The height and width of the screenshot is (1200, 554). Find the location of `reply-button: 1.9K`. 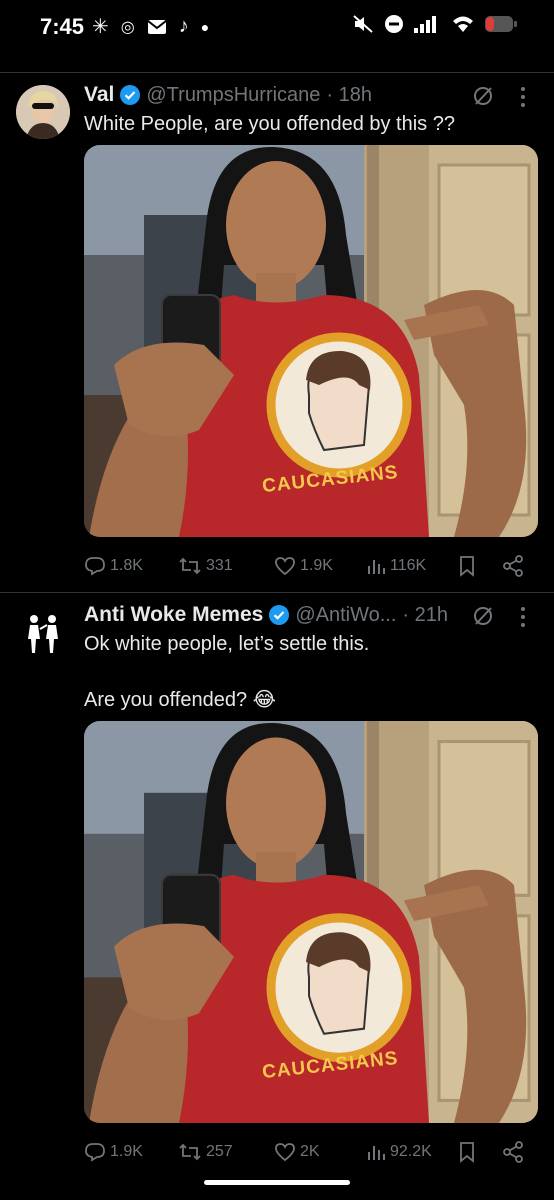

reply-button: 1.9K is located at coordinates (113, 1152).